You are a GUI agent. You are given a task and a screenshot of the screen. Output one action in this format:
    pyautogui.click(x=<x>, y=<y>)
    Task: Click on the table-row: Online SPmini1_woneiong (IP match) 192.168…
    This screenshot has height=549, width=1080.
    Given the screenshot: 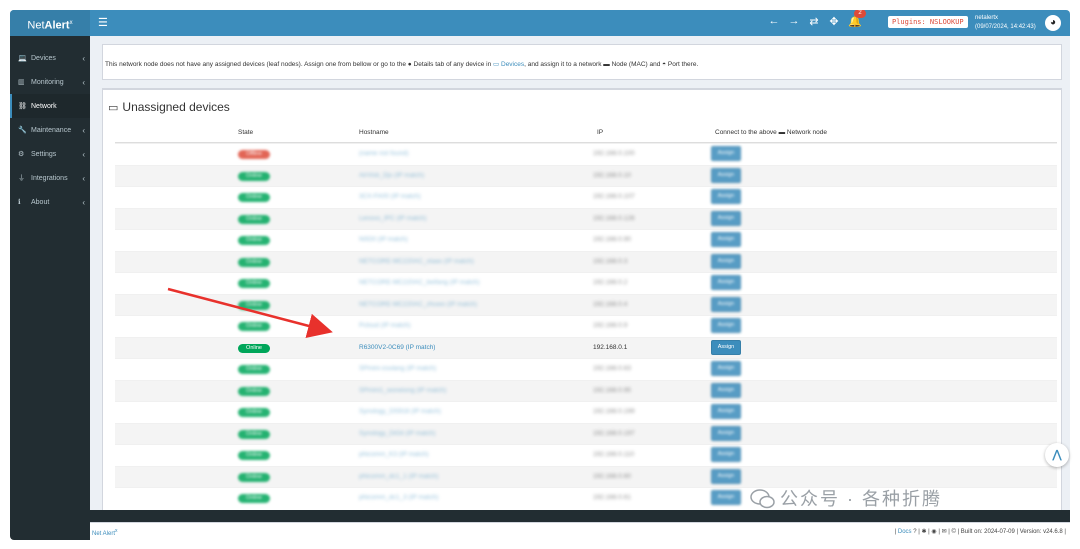 What is the action you would take?
    pyautogui.click(x=586, y=390)
    